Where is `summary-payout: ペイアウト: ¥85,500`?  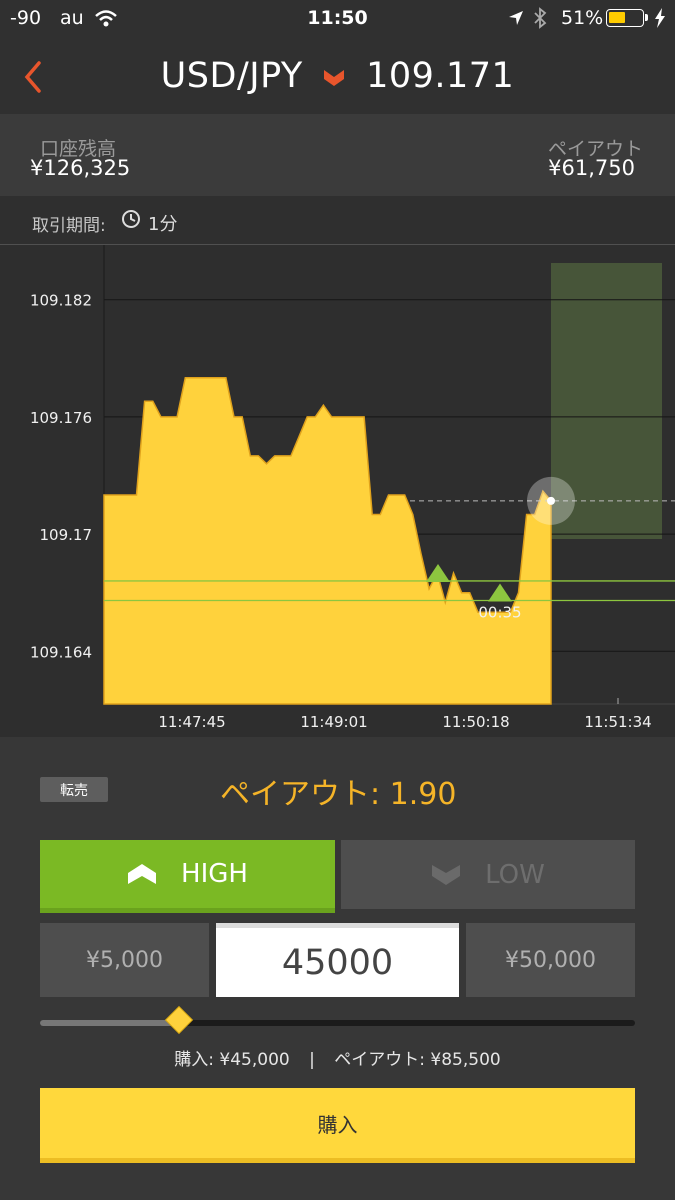
summary-payout: ペイアウト: ¥85,500 is located at coordinates (417, 1060).